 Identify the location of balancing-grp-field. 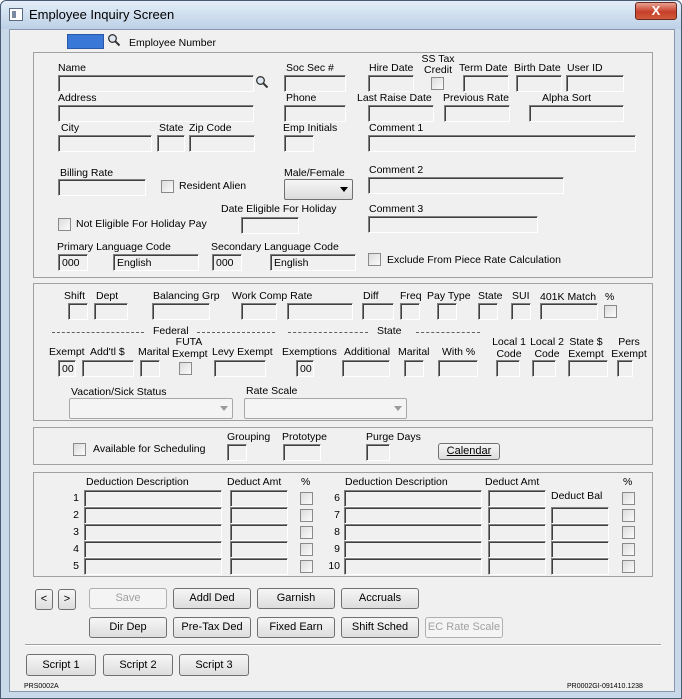
(181, 311).